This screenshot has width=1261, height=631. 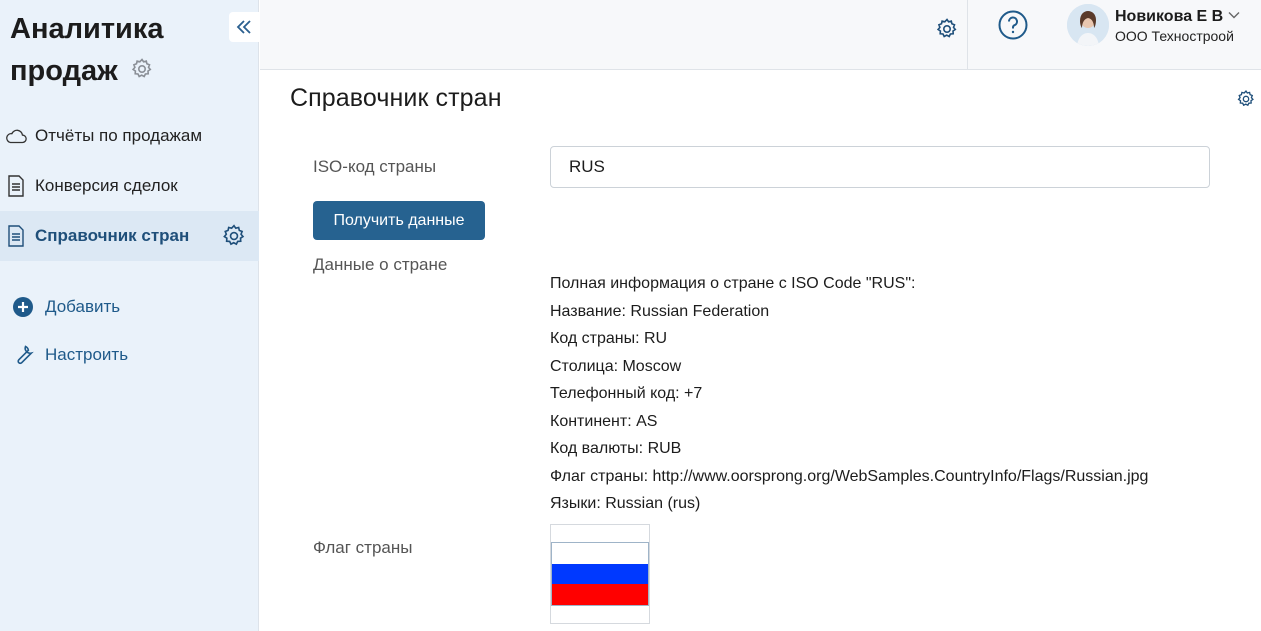 What do you see at coordinates (380, 264) in the screenshot?
I see `country-data-label: Данные о стране` at bounding box center [380, 264].